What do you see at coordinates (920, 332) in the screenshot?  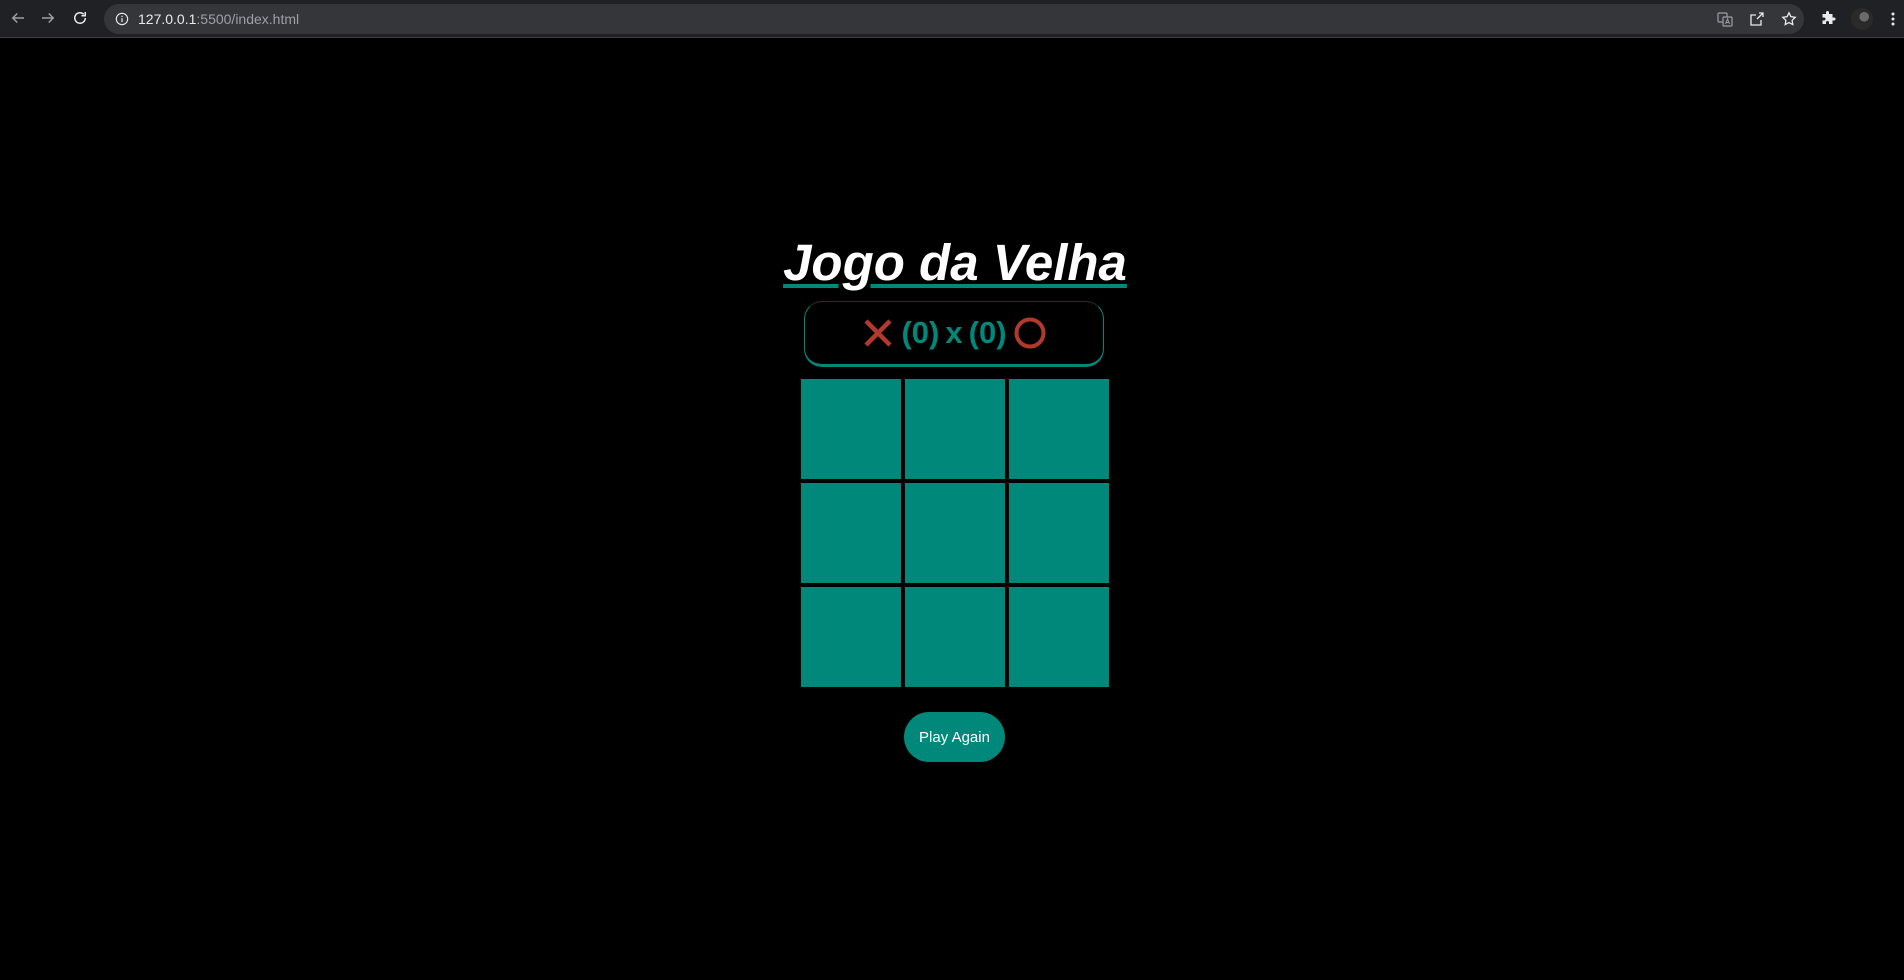 I see `x-score: (0)` at bounding box center [920, 332].